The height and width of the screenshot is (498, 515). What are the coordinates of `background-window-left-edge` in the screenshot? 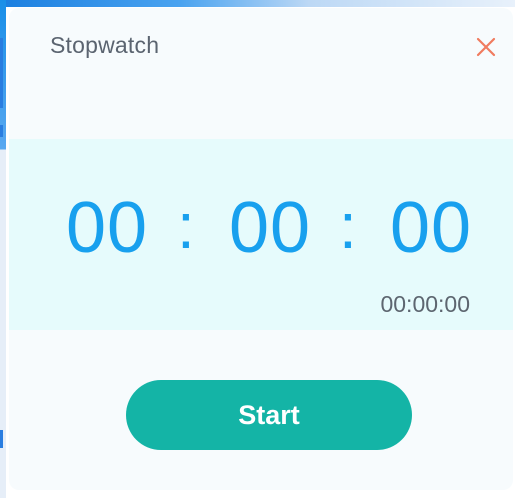 It's located at (3, 249).